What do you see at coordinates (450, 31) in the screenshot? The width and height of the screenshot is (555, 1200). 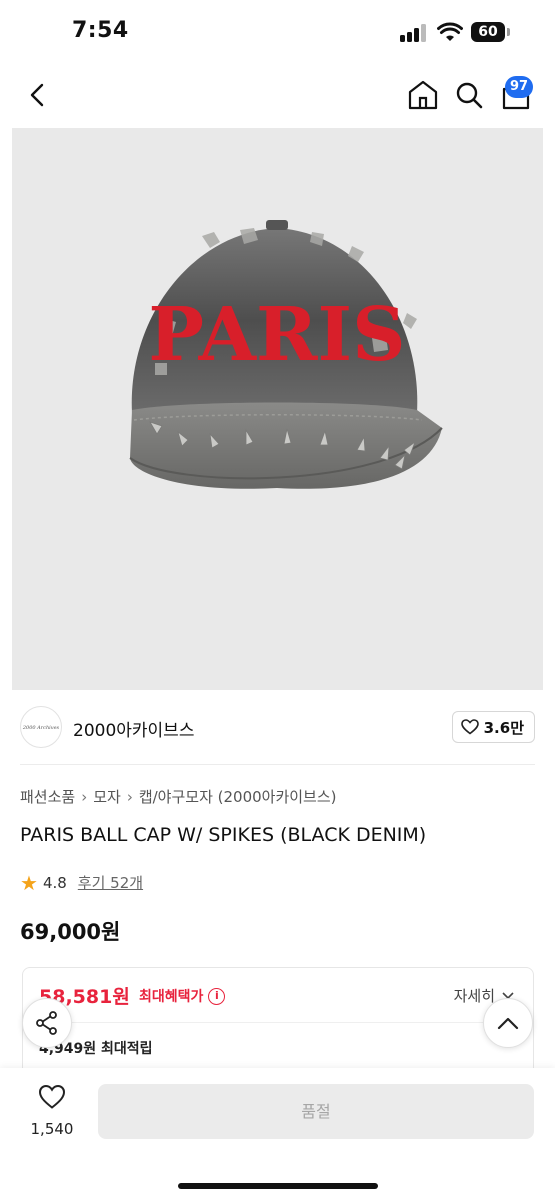 I see `wifi-icon` at bounding box center [450, 31].